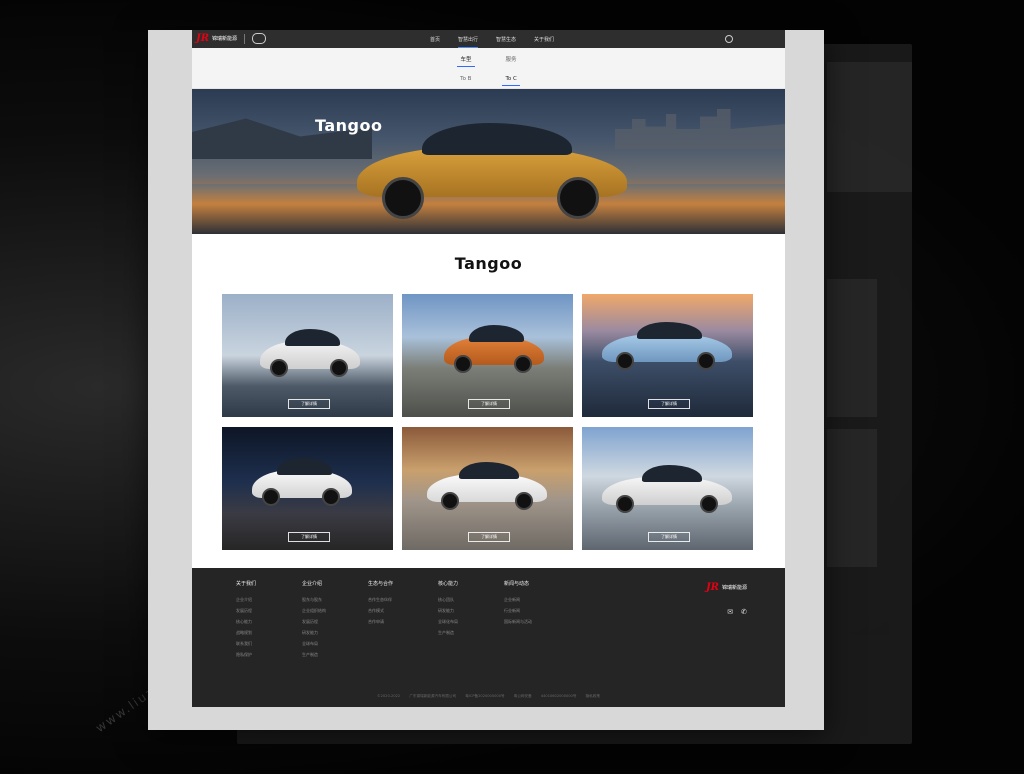  I want to click on footer-link: 全球布局, so click(314, 644).